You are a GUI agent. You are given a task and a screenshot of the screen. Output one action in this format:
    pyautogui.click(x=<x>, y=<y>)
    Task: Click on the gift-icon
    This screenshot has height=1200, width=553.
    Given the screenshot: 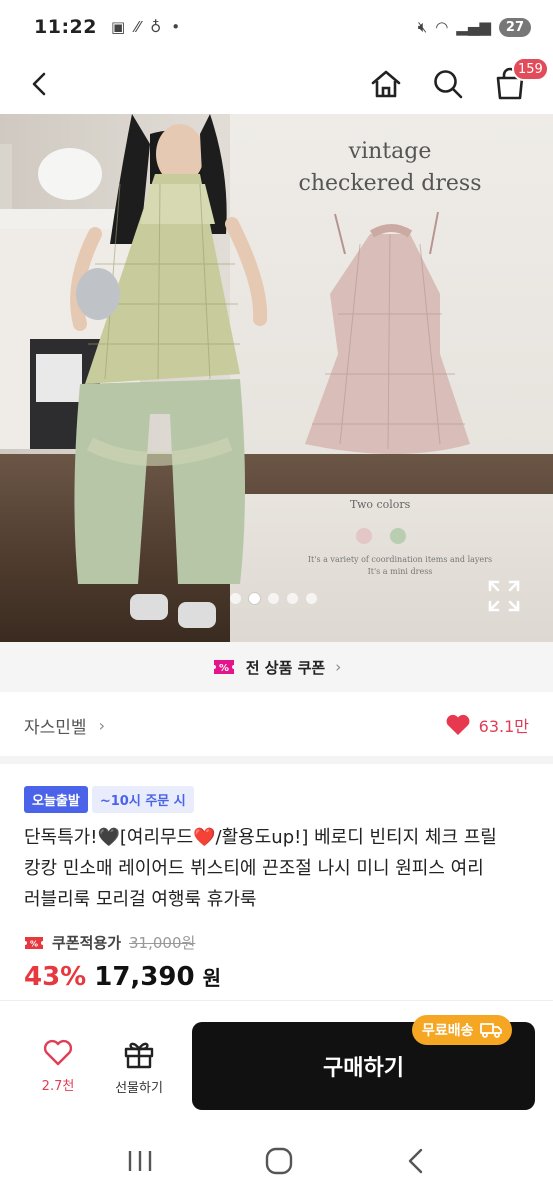 What is the action you would take?
    pyautogui.click(x=139, y=1055)
    